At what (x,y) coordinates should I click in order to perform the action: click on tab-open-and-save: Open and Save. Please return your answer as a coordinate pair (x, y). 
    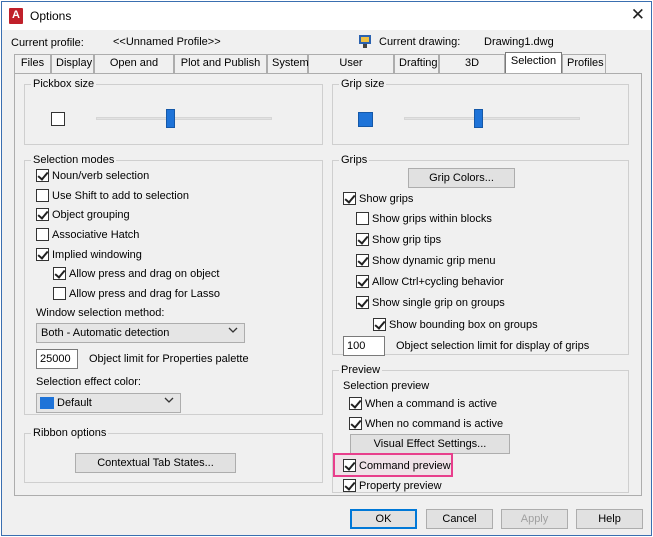
    Looking at the image, I should click on (134, 70).